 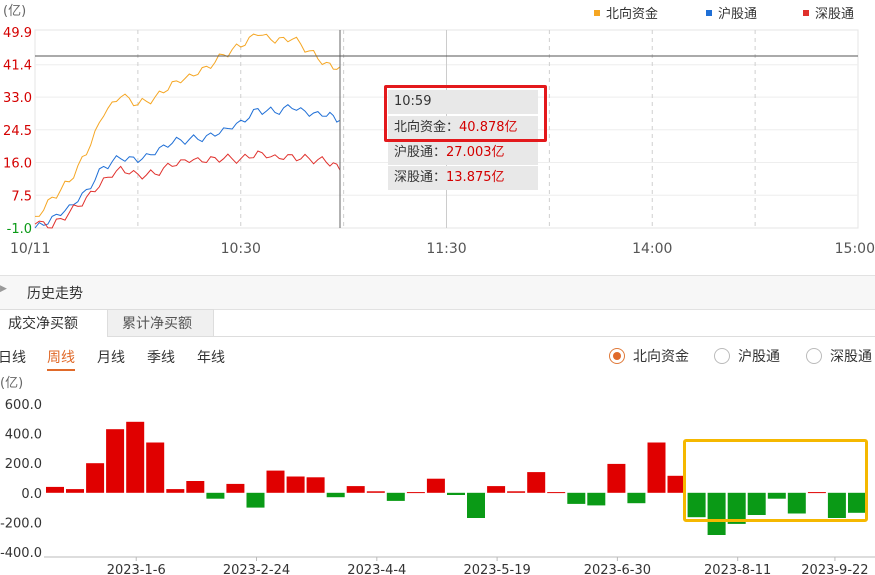 I want to click on bar-y-tick-label: 0.0, so click(x=31, y=494).